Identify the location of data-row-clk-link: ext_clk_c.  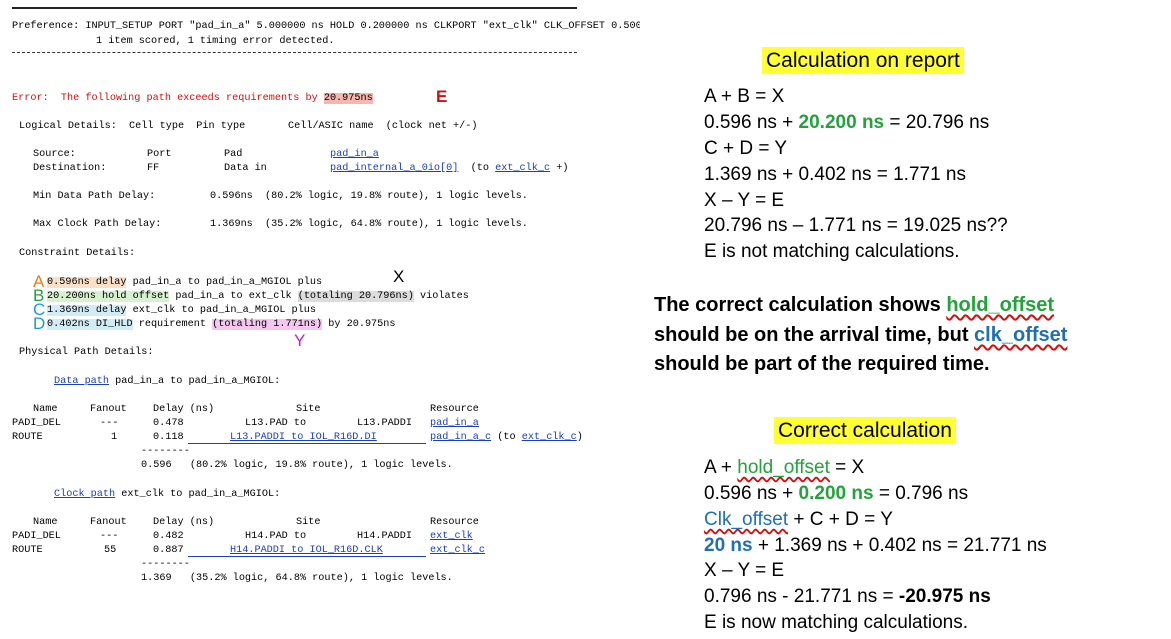
(549, 437).